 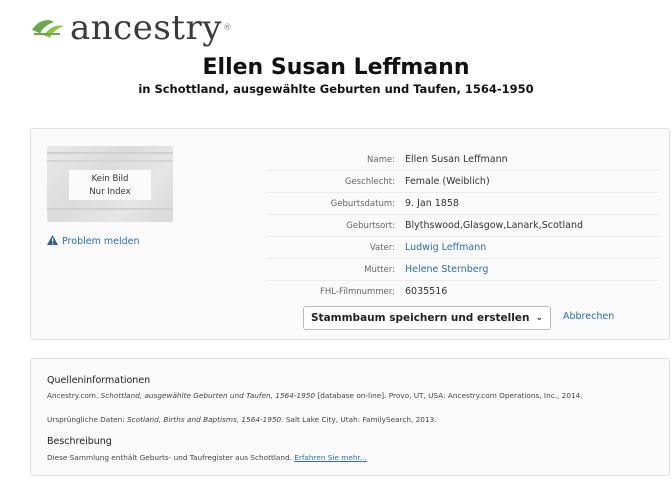 What do you see at coordinates (227, 28) in the screenshot?
I see `trademark-icon: ®` at bounding box center [227, 28].